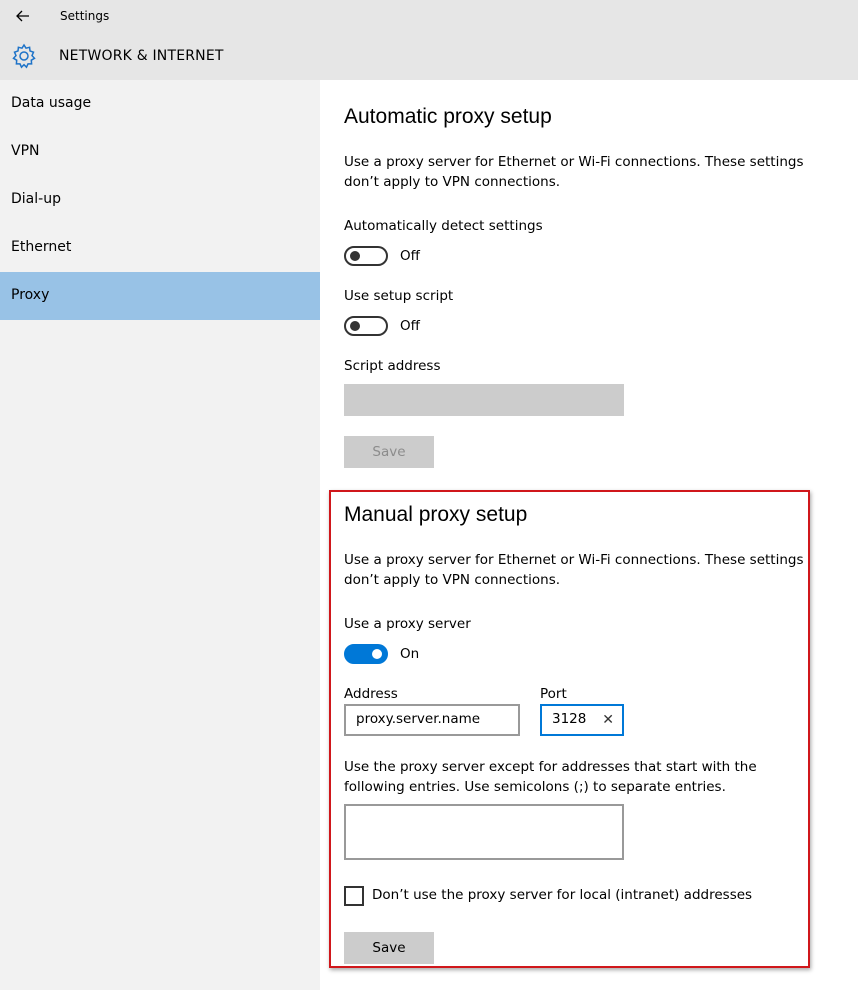 This screenshot has height=990, width=858. Describe the element at coordinates (410, 256) in the screenshot. I see `auto-detect-state: Off` at that location.